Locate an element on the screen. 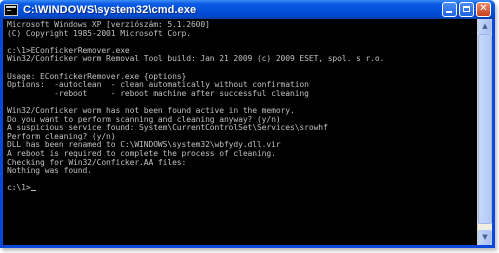  window-title: C:\WINDOWS\system32\cmd.exe is located at coordinates (110, 9).